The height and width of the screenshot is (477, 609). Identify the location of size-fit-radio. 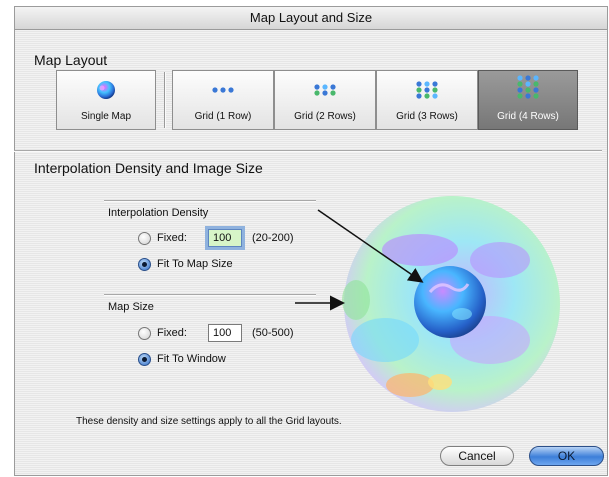
(144, 359).